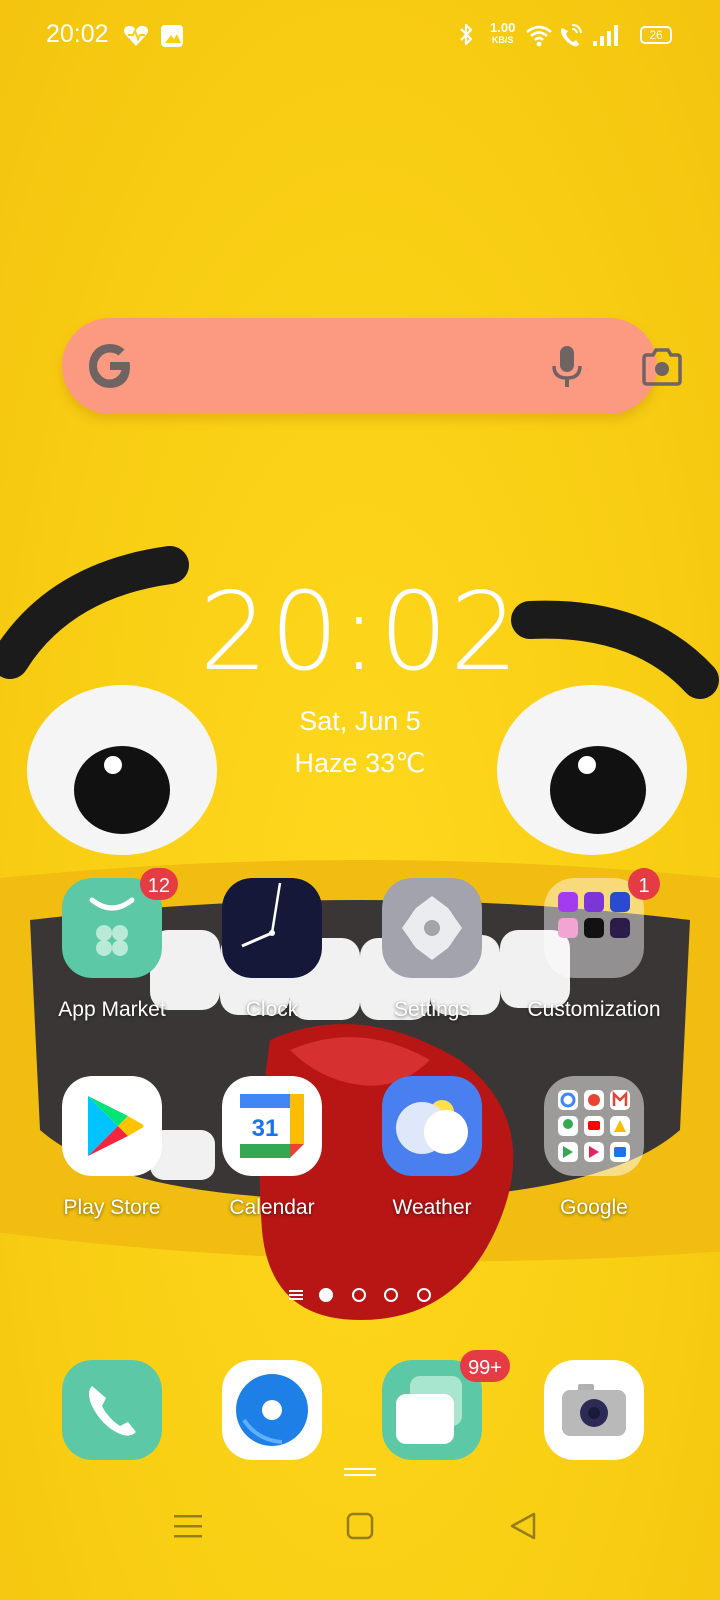  I want to click on dock-camera, so click(594, 1410).